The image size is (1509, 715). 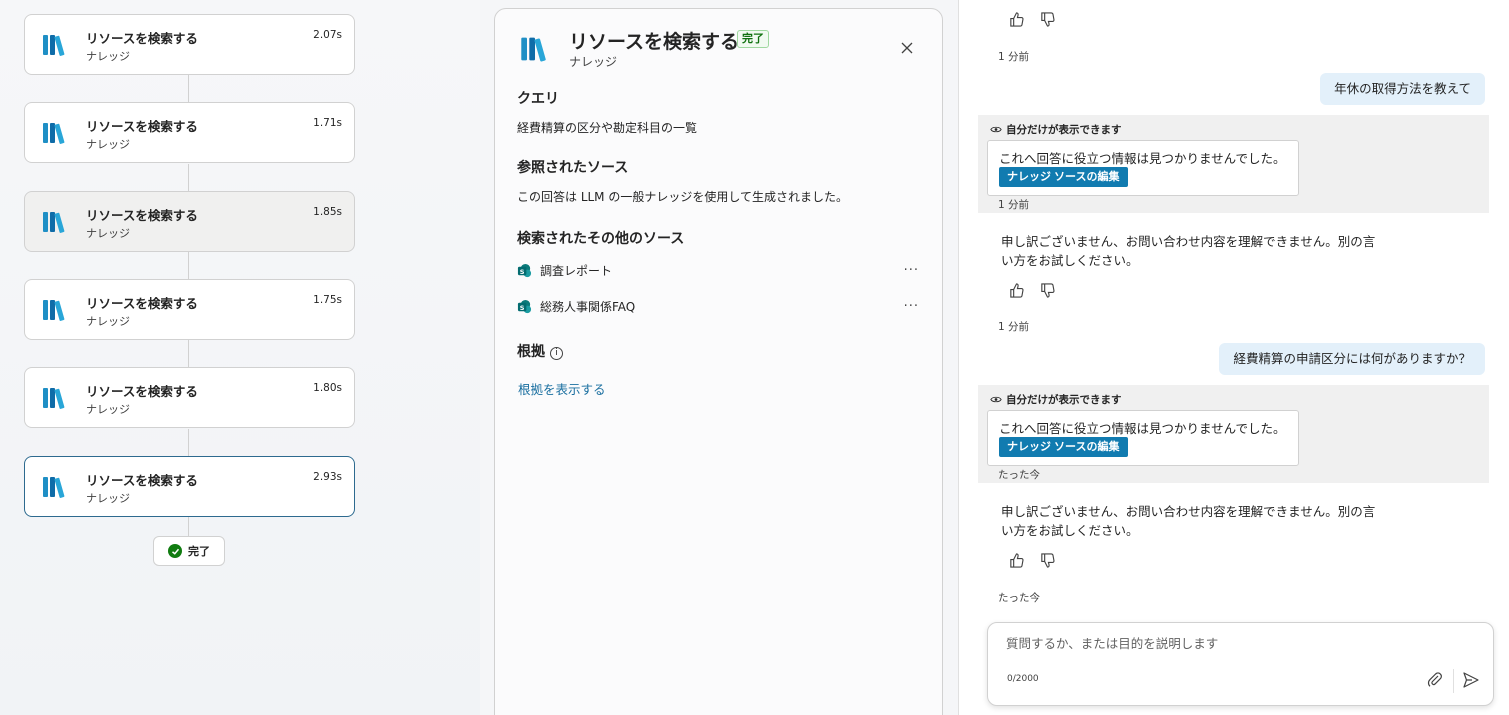 What do you see at coordinates (682, 197) in the screenshot?
I see `referenced-text: この回答は LLM の一般ナレッジを使用して生成されました。` at bounding box center [682, 197].